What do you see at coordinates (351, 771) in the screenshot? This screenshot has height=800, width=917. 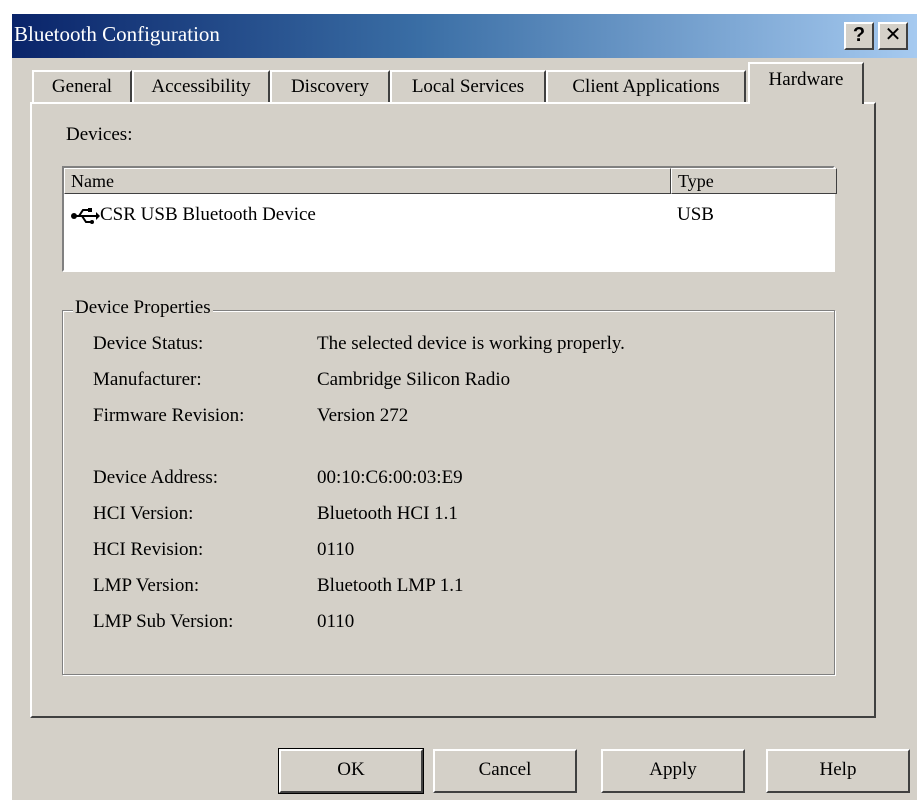 I see `ok-button: OK` at bounding box center [351, 771].